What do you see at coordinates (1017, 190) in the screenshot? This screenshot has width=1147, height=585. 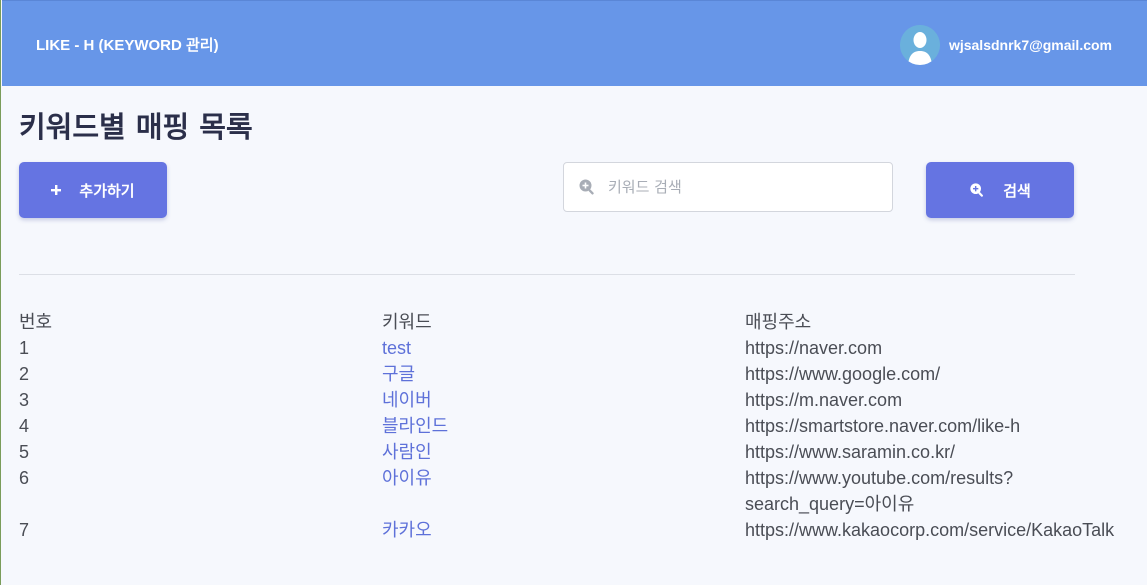 I see `search-button-label: 검색` at bounding box center [1017, 190].